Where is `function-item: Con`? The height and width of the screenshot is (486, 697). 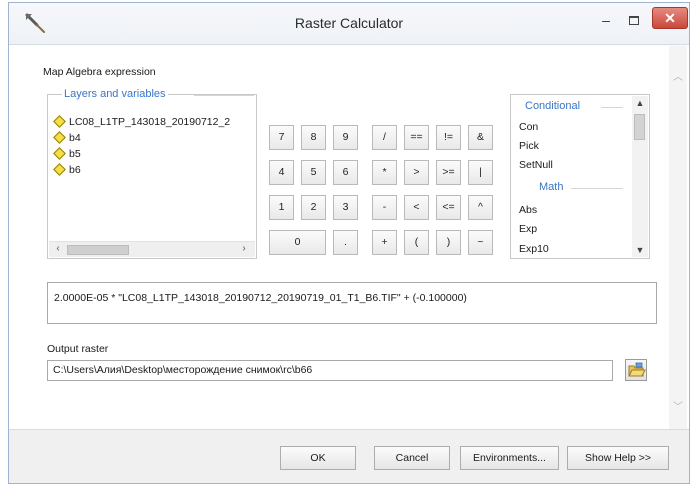
function-item: Con is located at coordinates (528, 127).